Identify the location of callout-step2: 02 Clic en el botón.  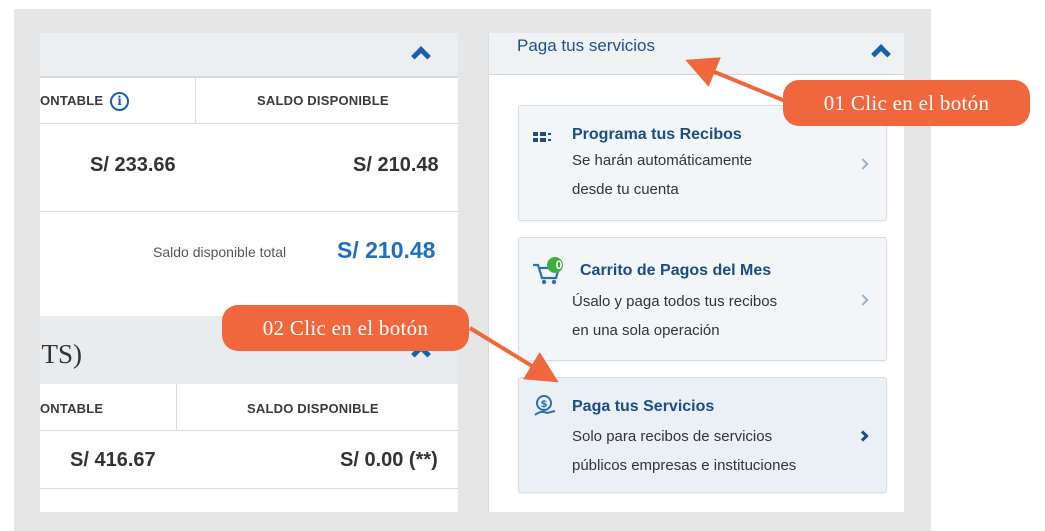
(345, 328).